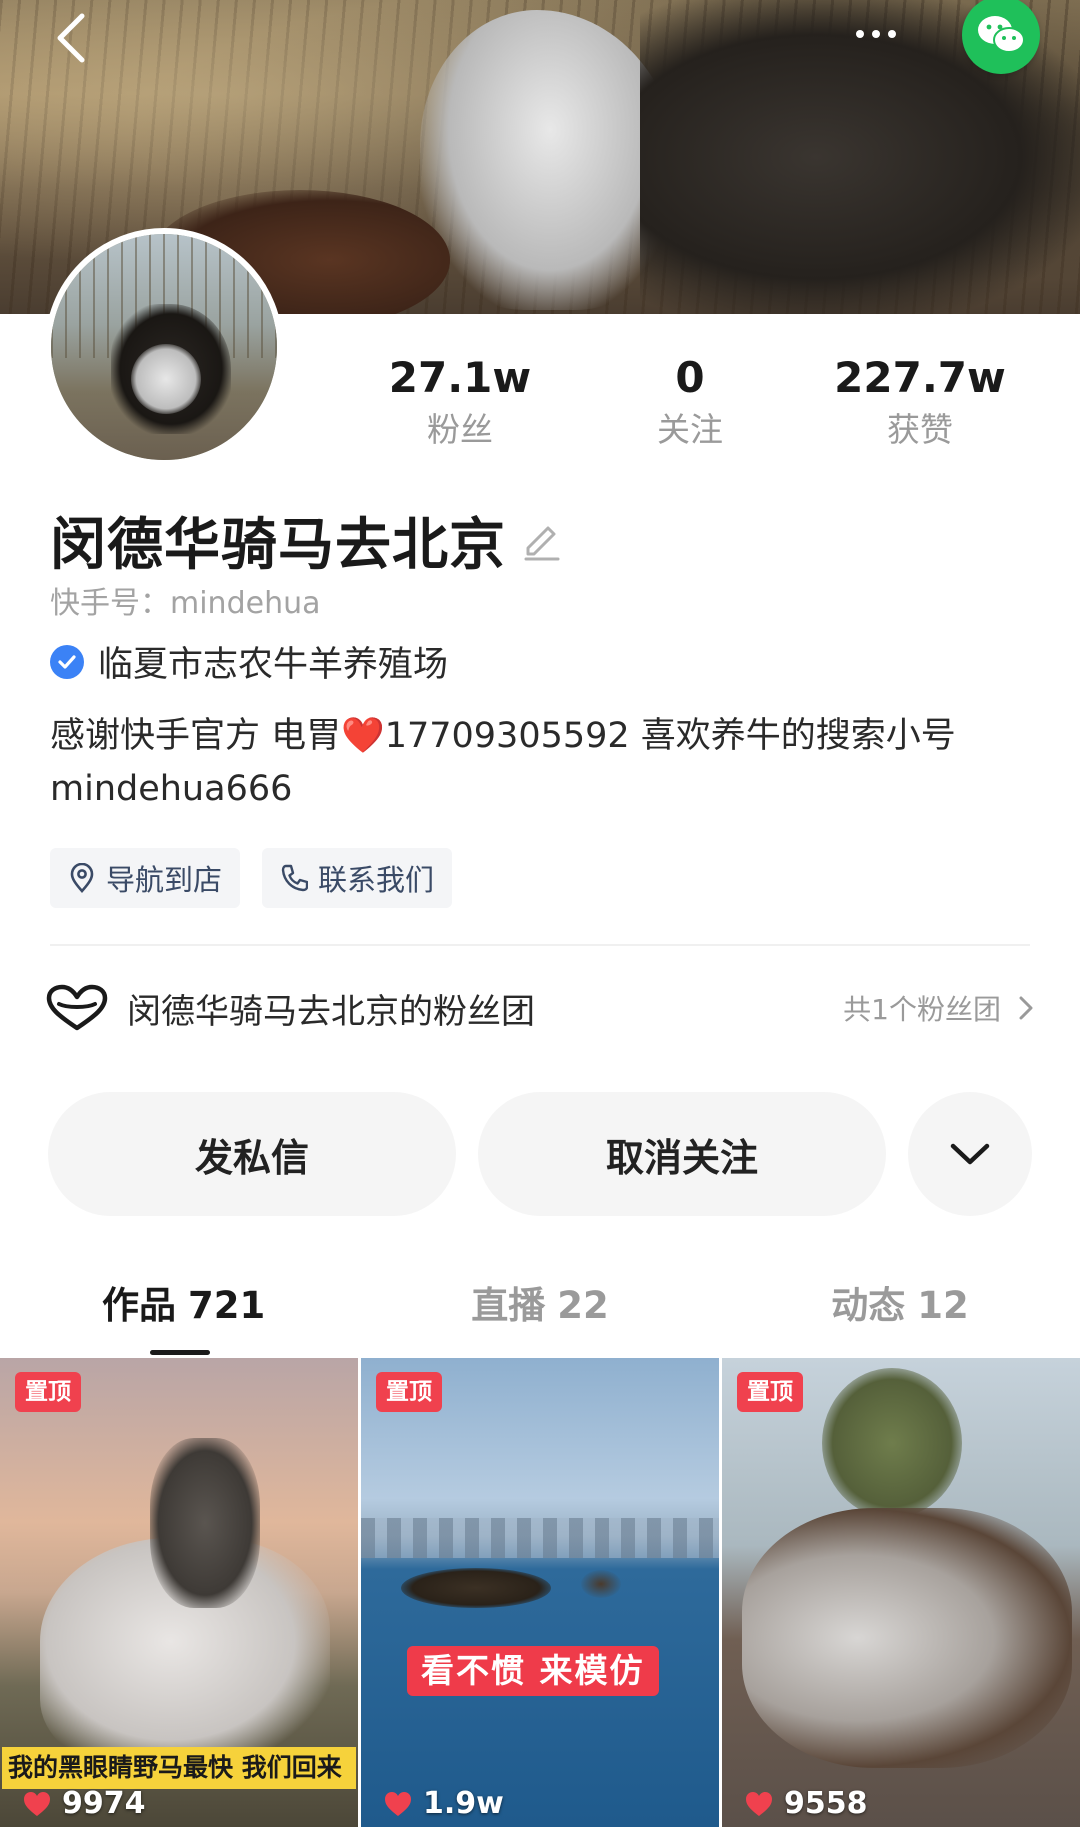 The width and height of the screenshot is (1080, 1827). I want to click on back-button, so click(70, 38).